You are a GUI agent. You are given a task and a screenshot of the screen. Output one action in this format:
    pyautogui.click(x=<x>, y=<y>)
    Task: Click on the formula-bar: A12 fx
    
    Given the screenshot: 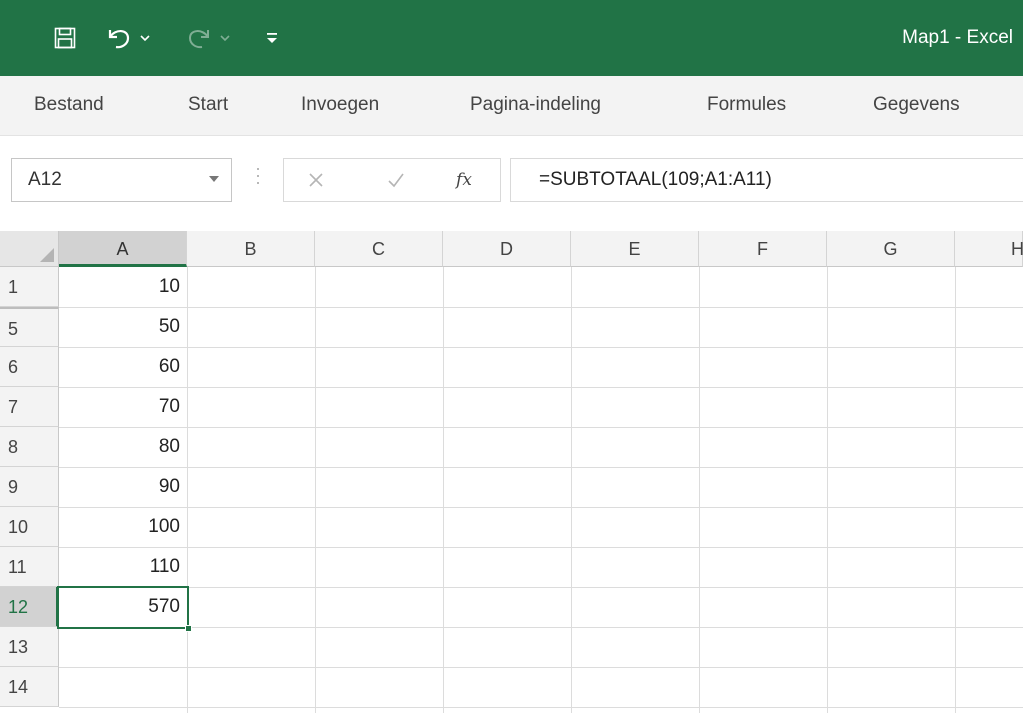 What is the action you would take?
    pyautogui.click(x=511, y=183)
    